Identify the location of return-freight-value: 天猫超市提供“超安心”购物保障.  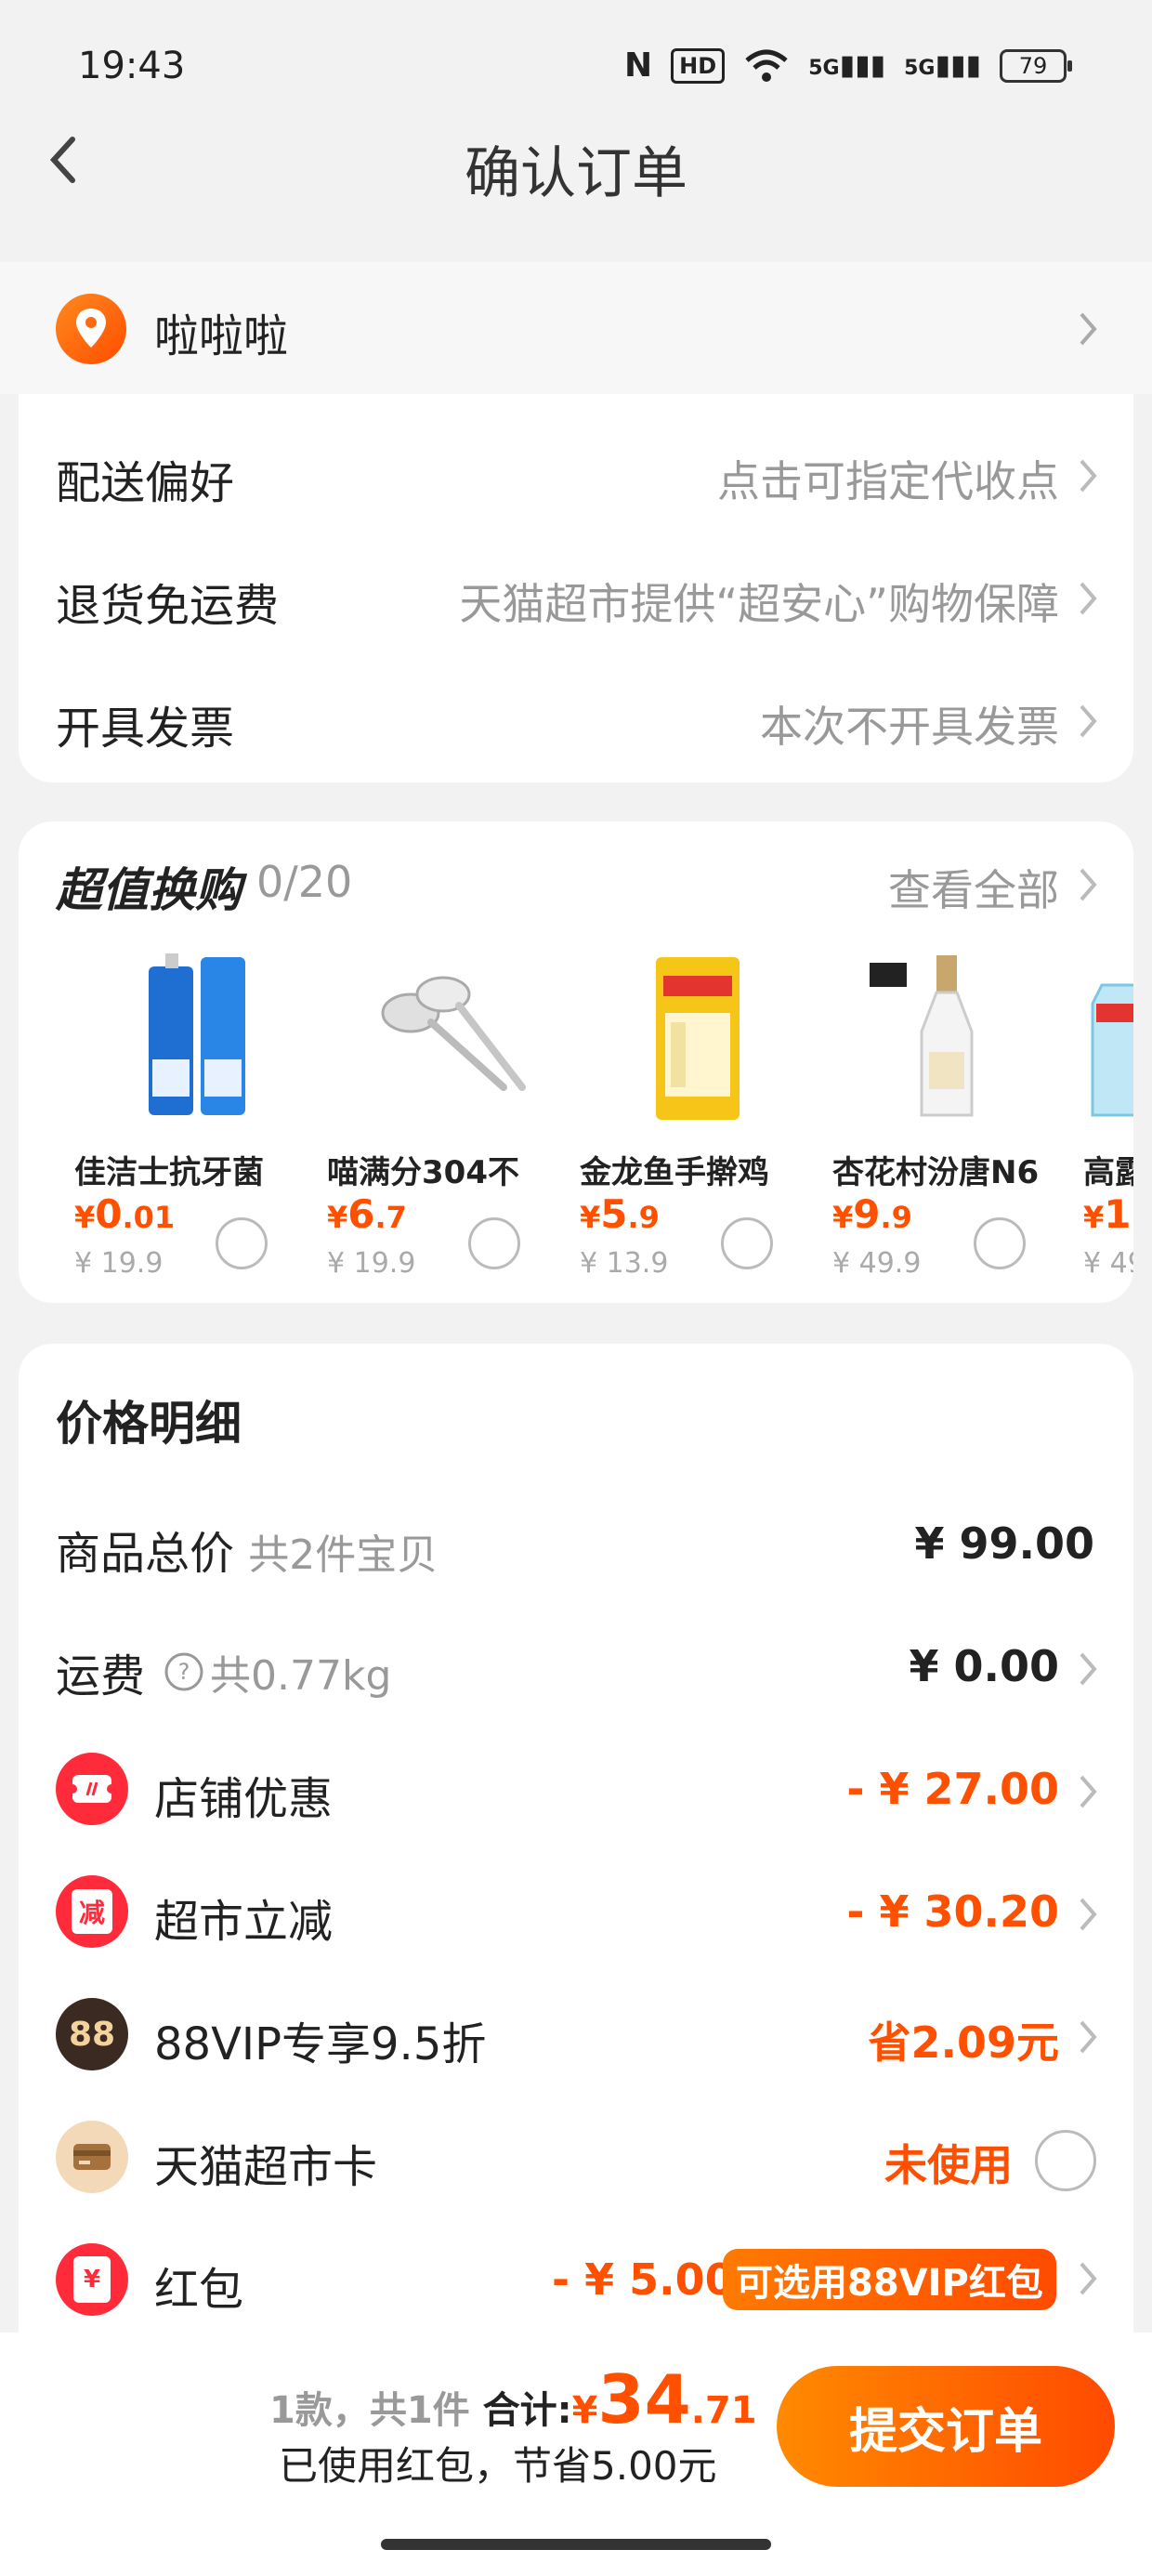
(759, 601).